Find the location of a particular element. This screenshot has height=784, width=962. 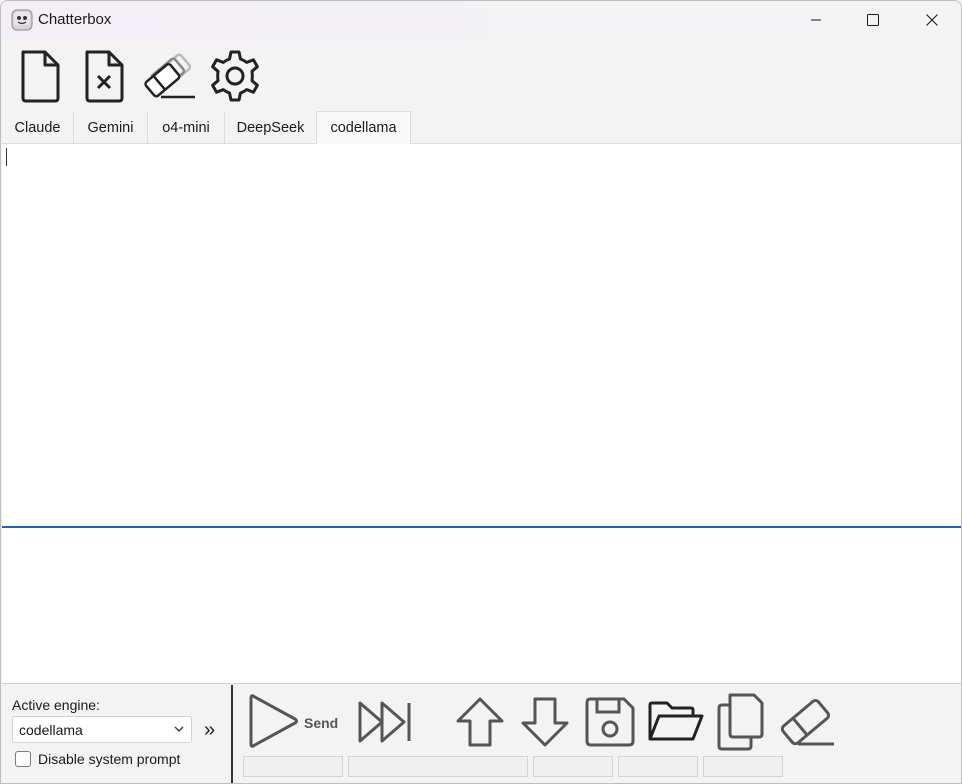

close-window-button is located at coordinates (932, 20).